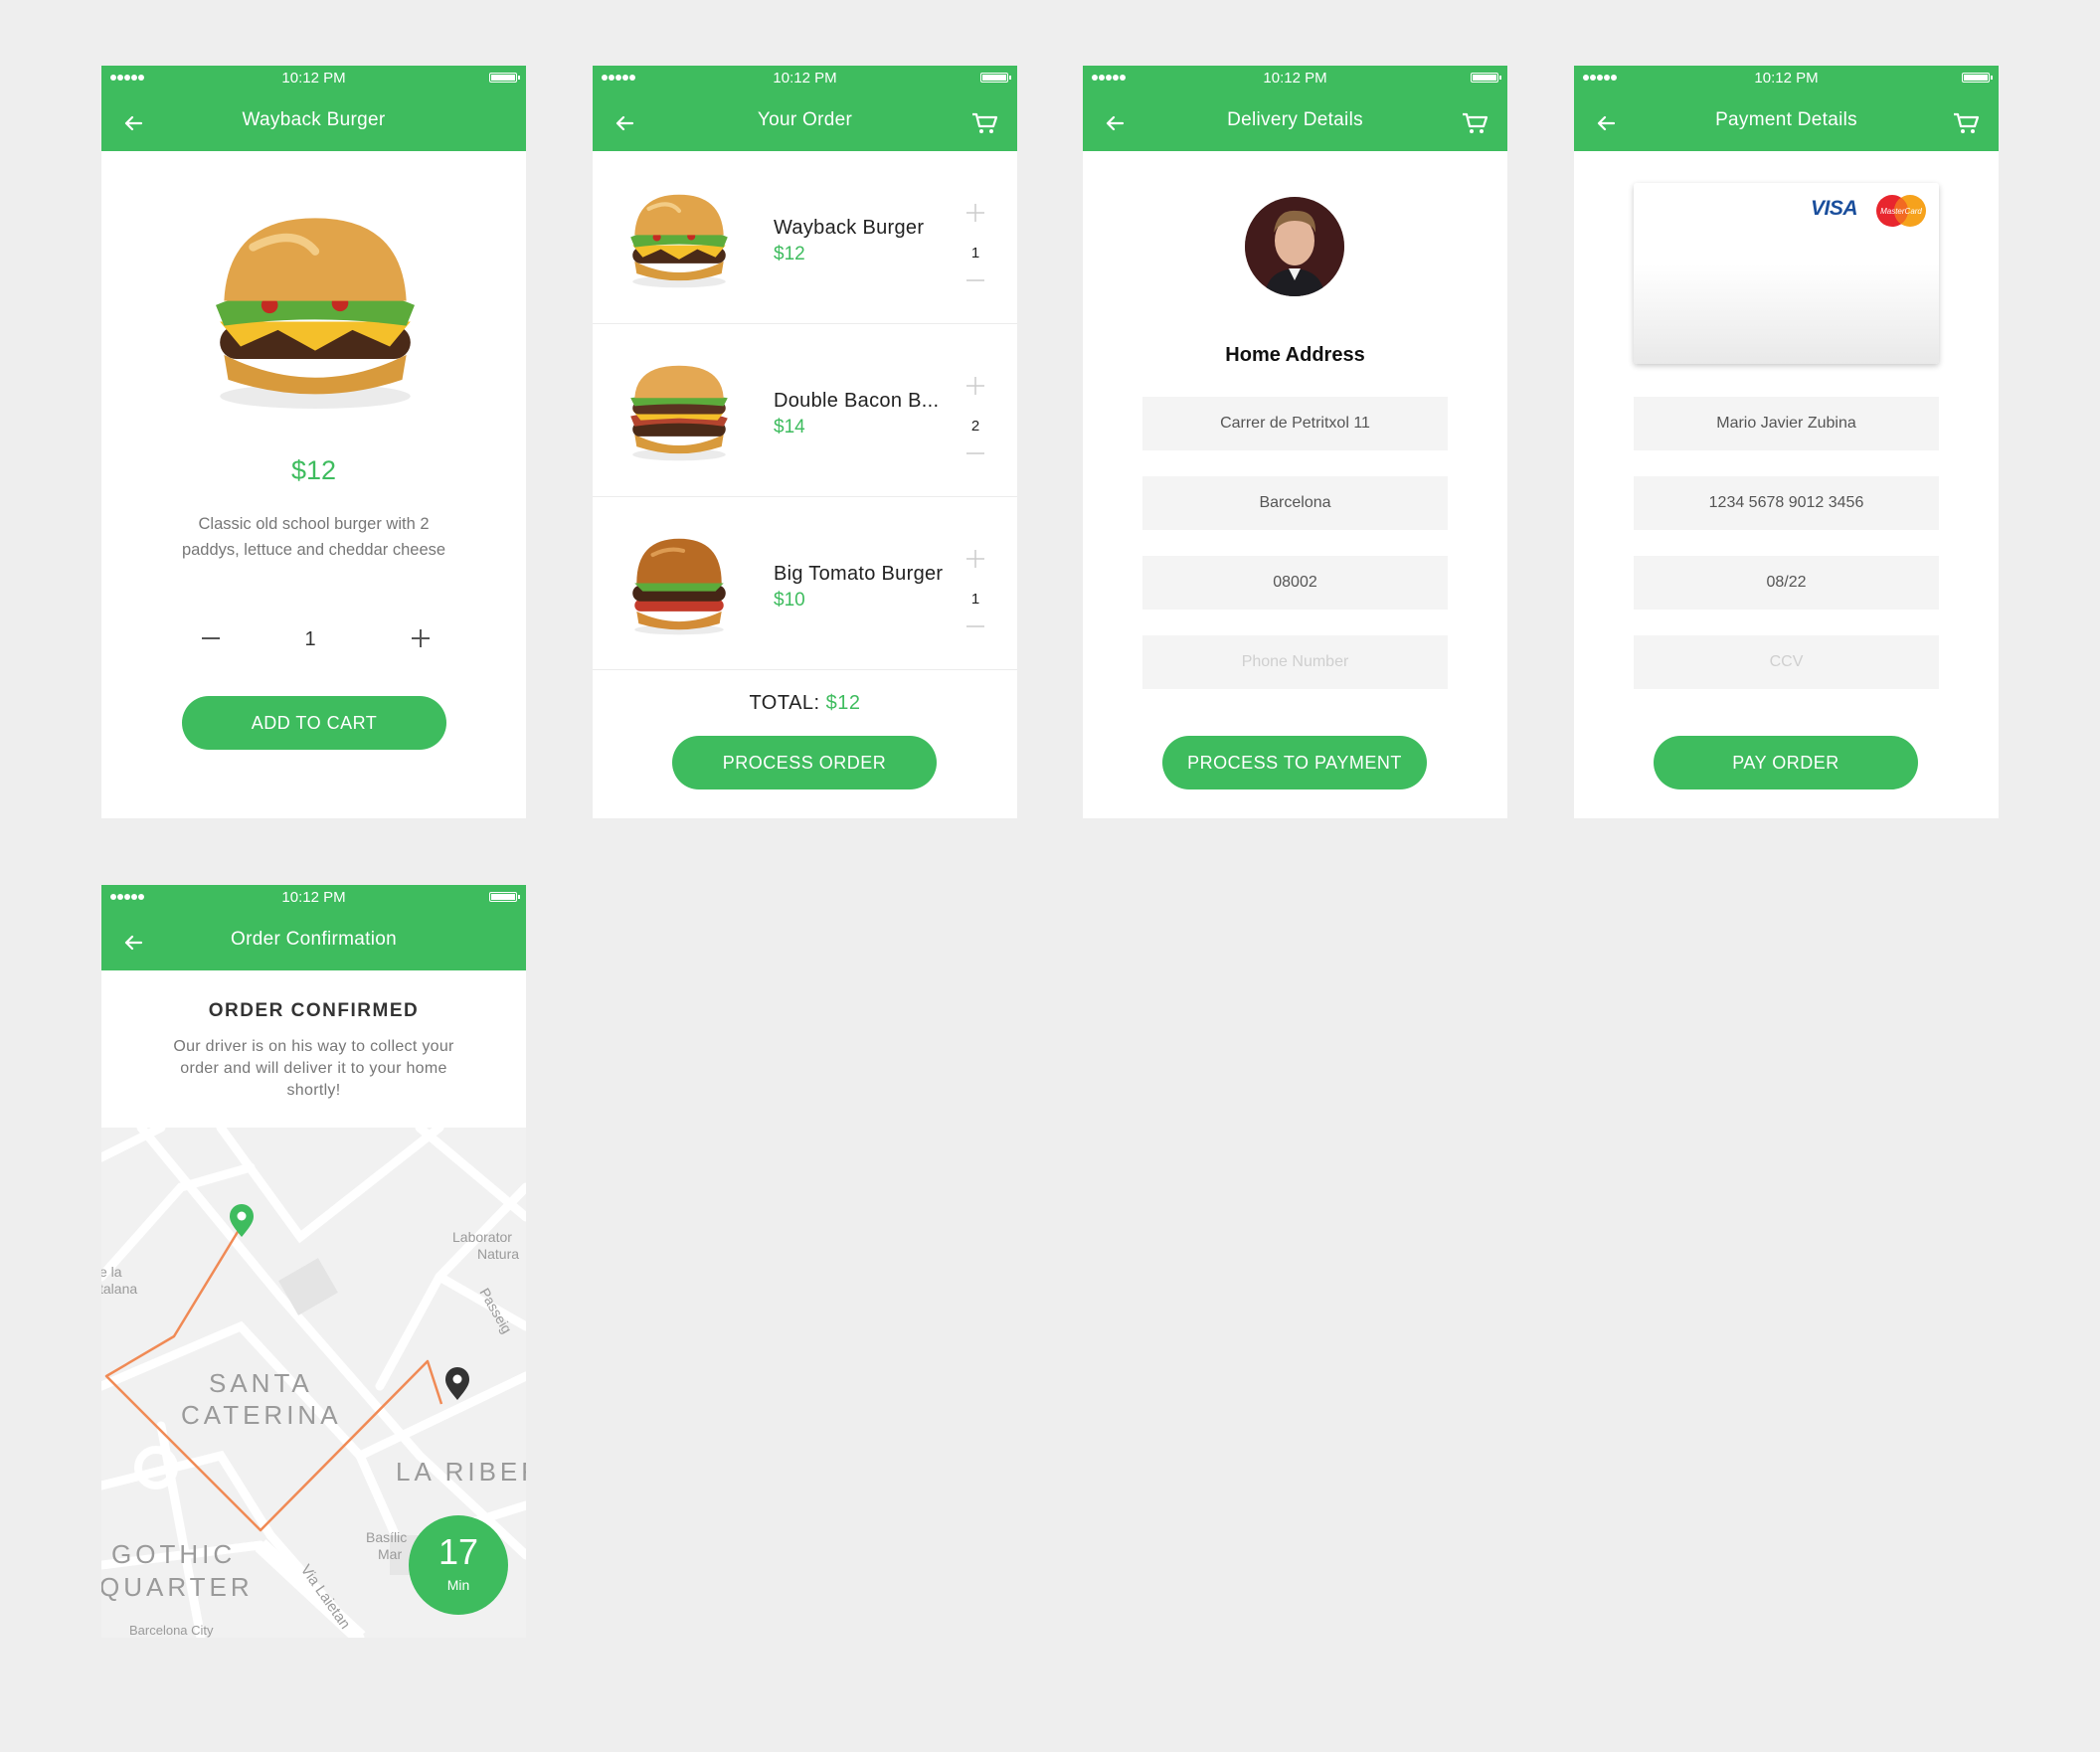  I want to click on map-label: SANTA, so click(261, 1383).